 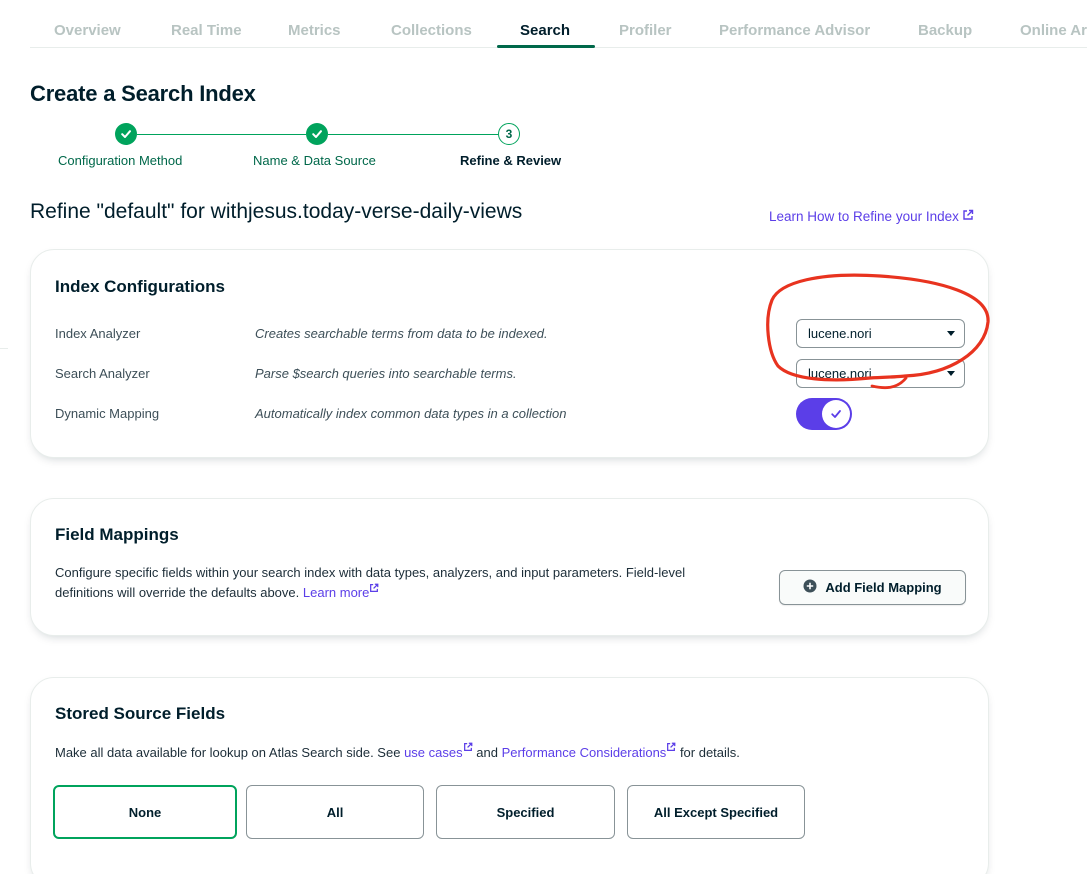 What do you see at coordinates (645, 30) in the screenshot?
I see `tab-profiler: Profiler` at bounding box center [645, 30].